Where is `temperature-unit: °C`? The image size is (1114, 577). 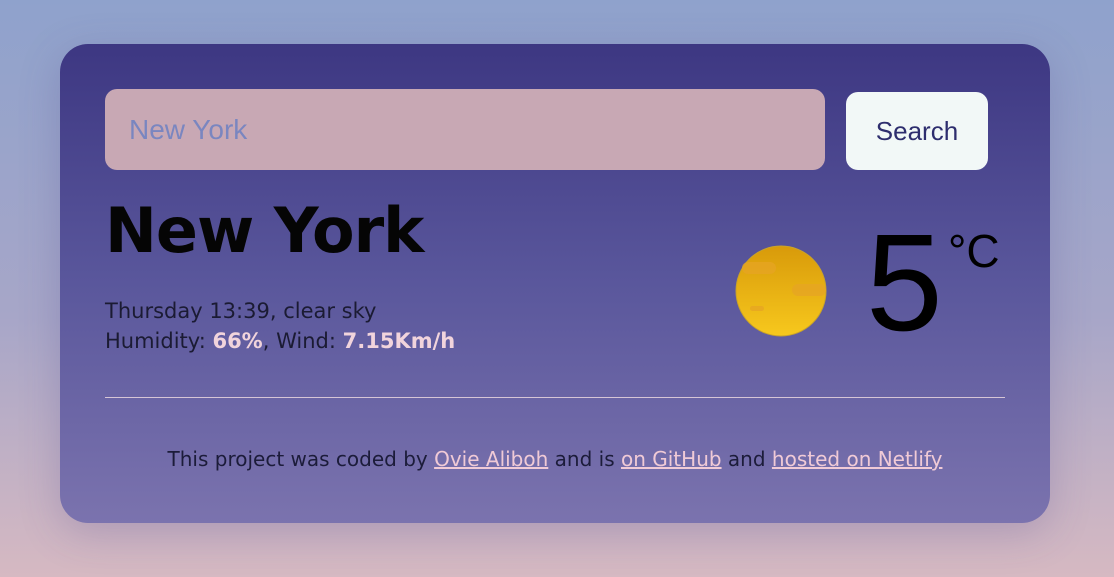 temperature-unit: °C is located at coordinates (974, 251).